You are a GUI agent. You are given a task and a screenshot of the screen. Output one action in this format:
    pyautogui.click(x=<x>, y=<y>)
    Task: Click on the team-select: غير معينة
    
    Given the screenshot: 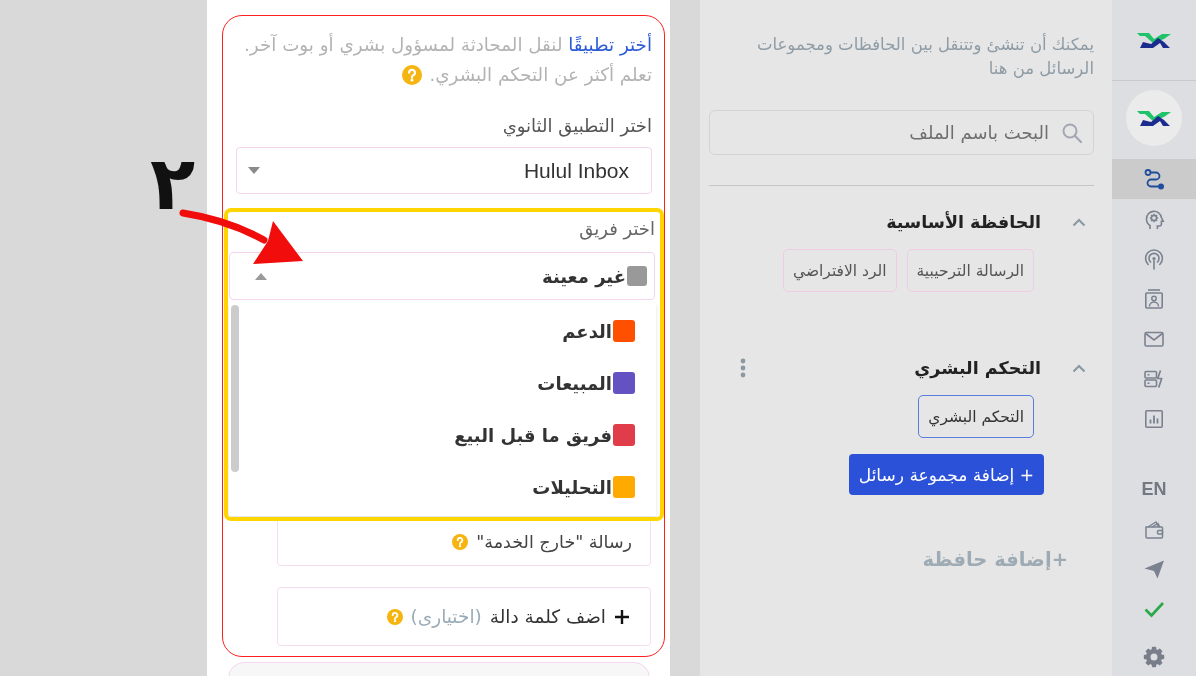 What is the action you would take?
    pyautogui.click(x=442, y=276)
    